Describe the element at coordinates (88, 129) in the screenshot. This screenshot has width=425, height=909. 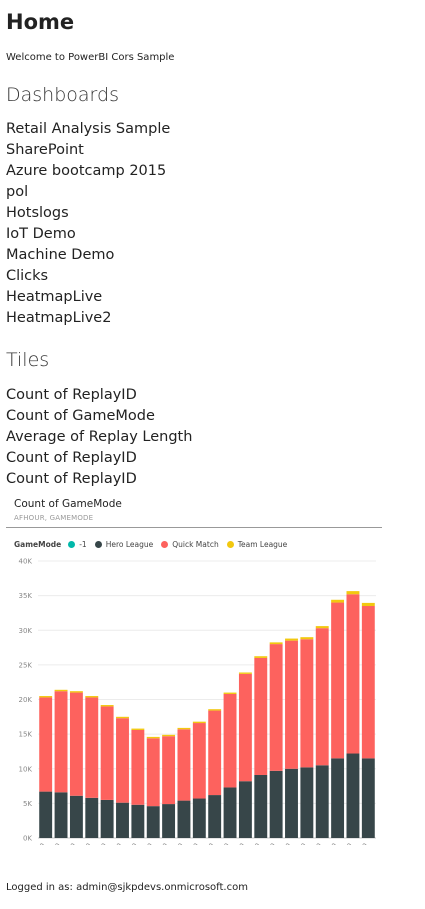
I see `dashboard-link: Retail Analysis Sample` at that location.